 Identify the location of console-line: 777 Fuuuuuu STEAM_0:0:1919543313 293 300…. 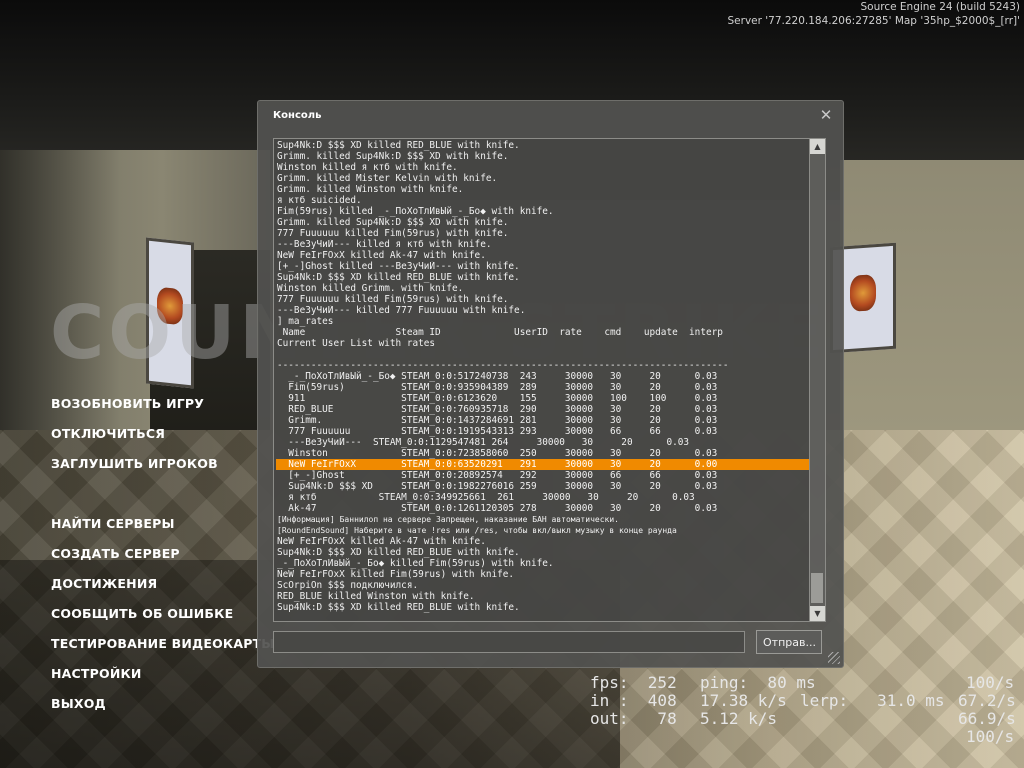
(497, 431).